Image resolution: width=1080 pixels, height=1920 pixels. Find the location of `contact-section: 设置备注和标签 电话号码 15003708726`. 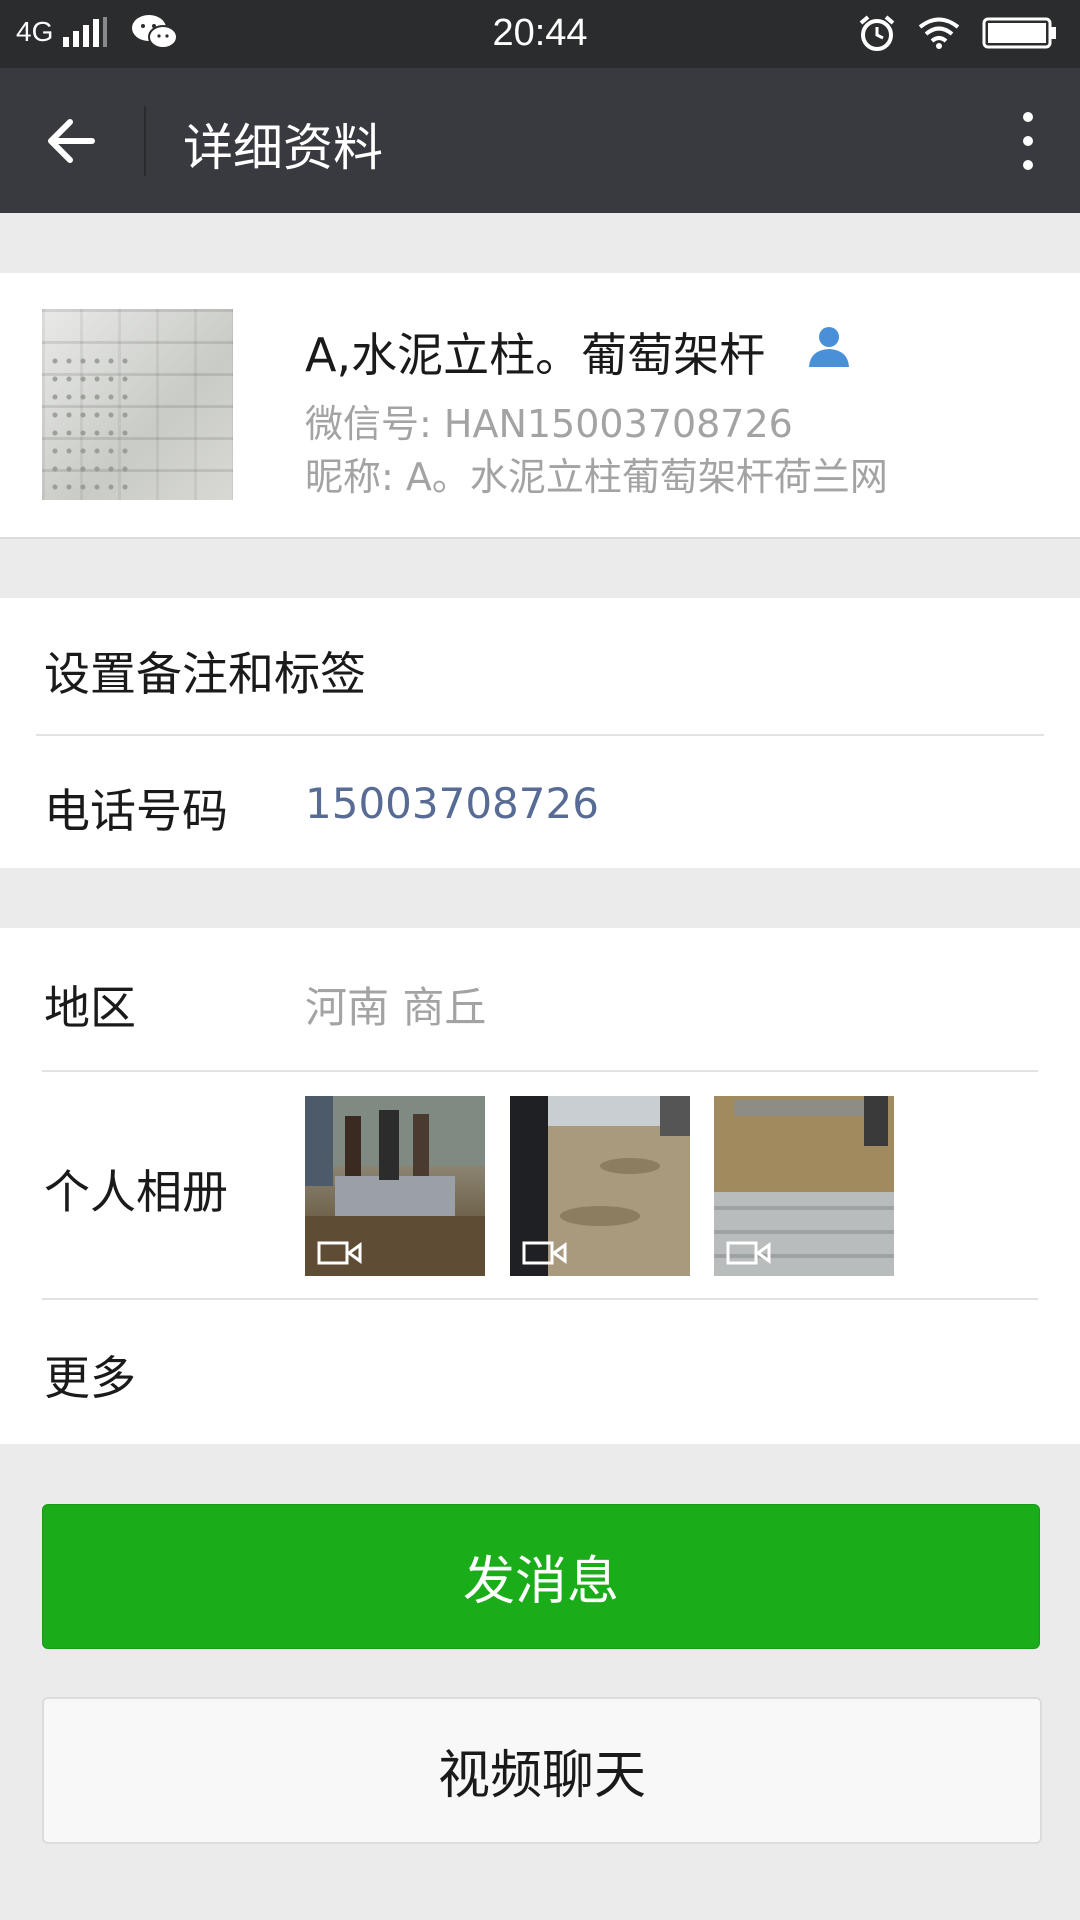

contact-section: 设置备注和标签 电话号码 15003708726 is located at coordinates (540, 733).